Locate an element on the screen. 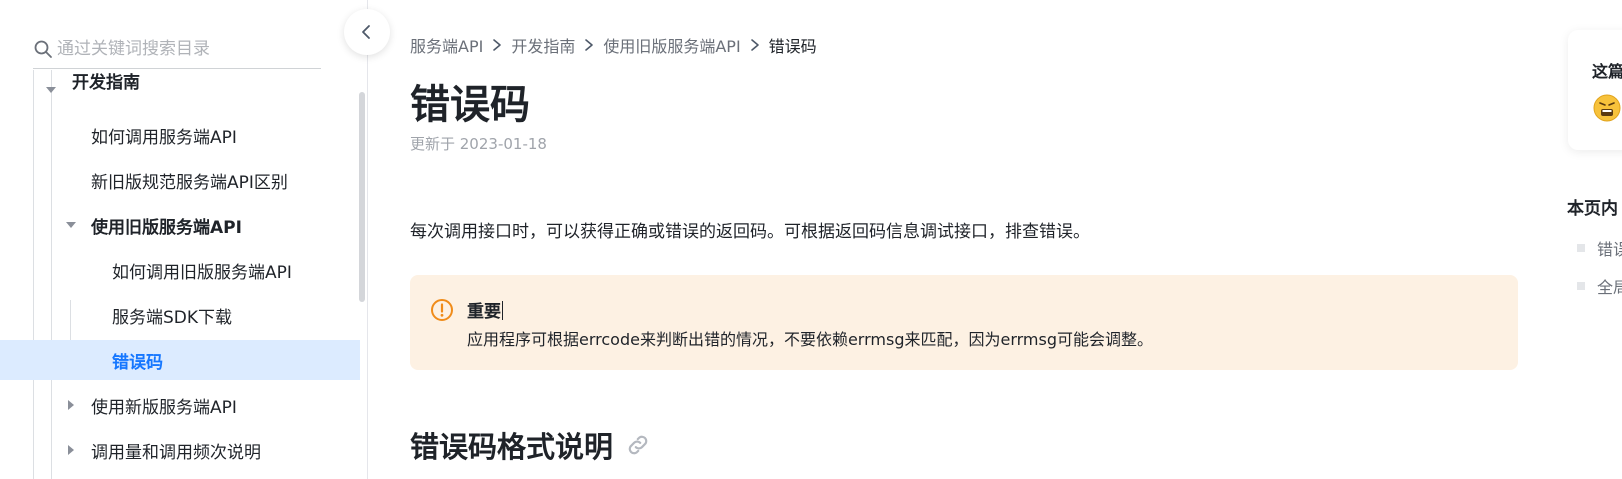  sidebar-item-new-api: 使用新版服务端API is located at coordinates (180, 405).